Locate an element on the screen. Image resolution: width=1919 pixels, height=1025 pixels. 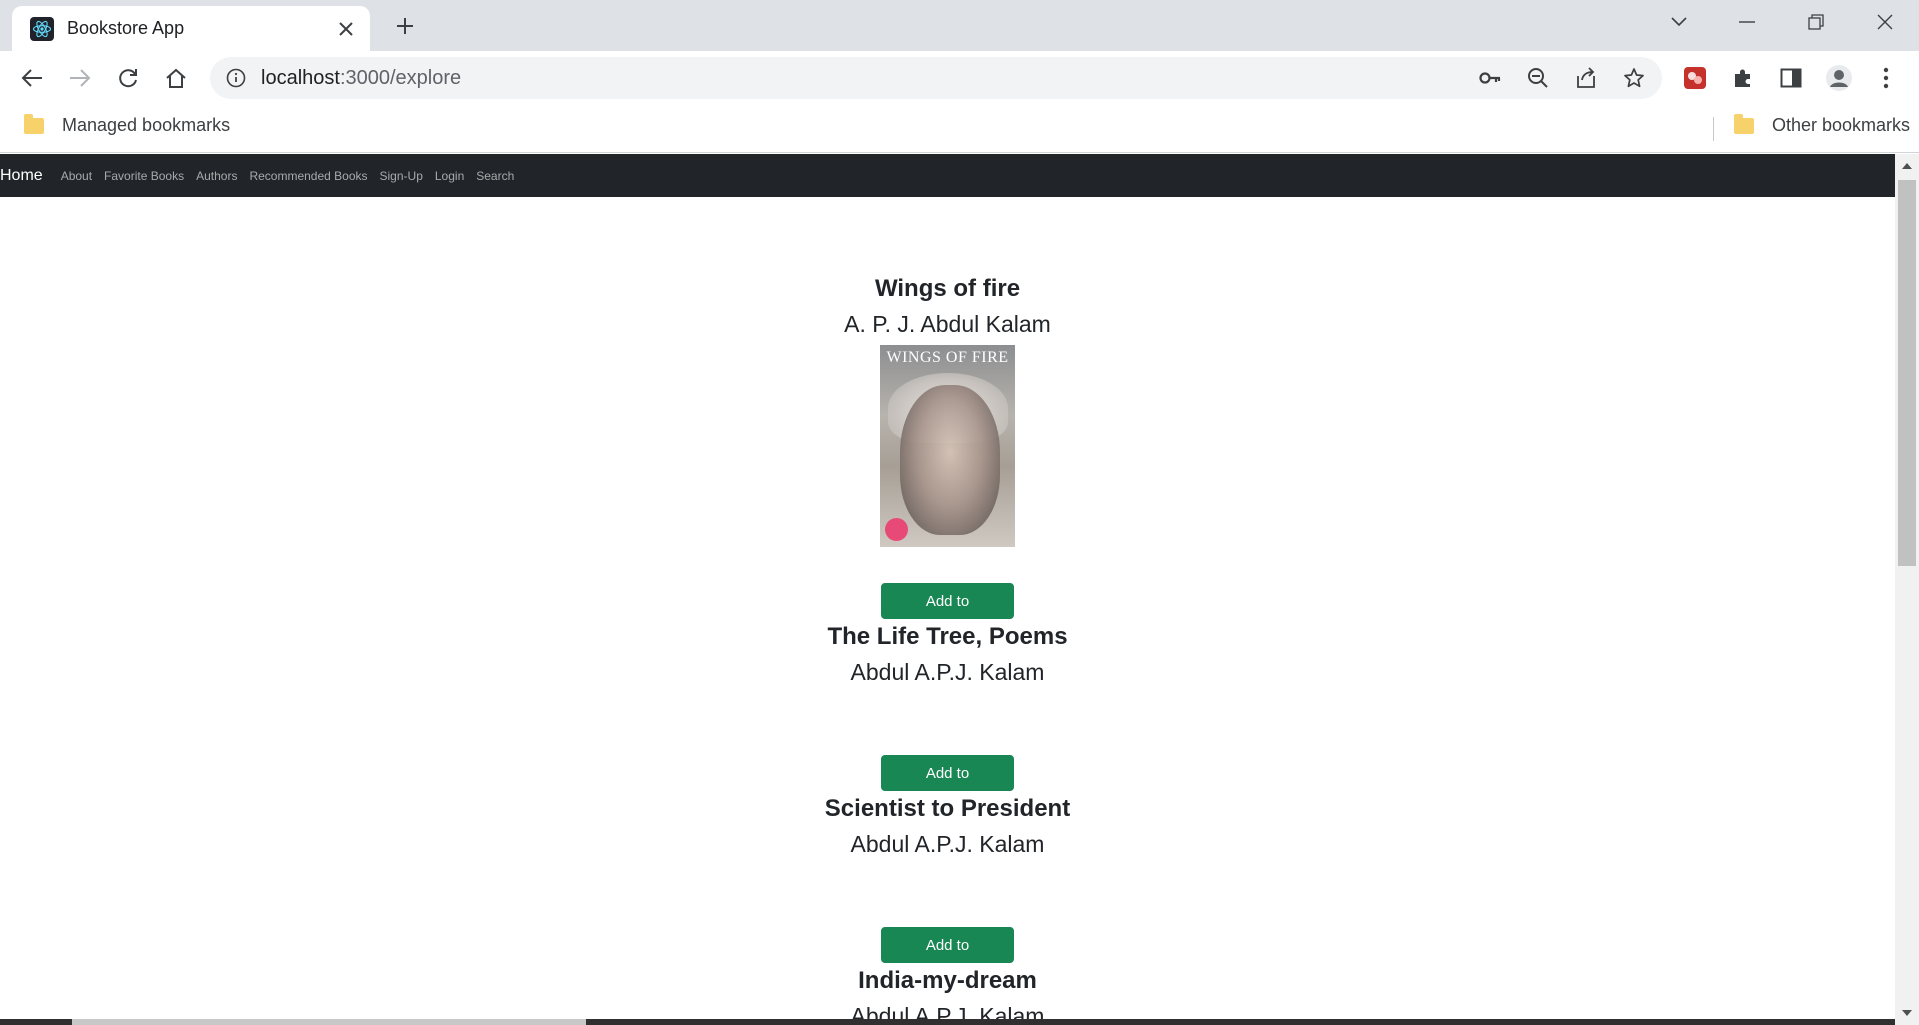
other-bookmarks-folder: Other bookmarks is located at coordinates (1822, 124).